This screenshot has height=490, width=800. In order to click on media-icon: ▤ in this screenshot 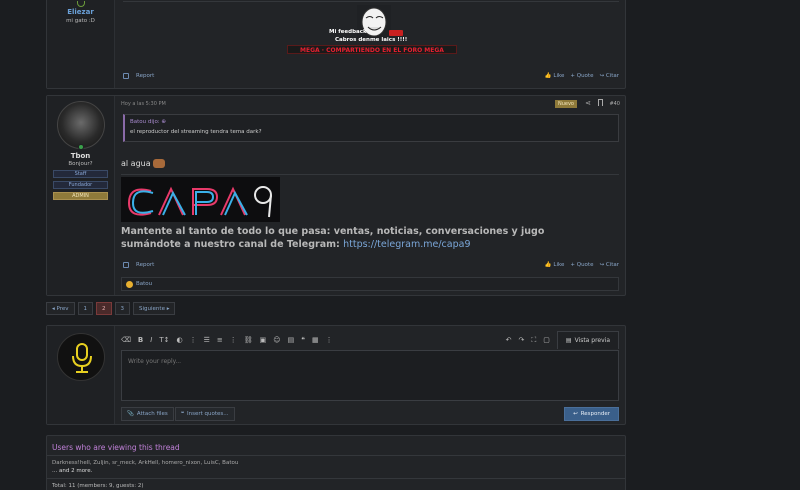, I will do `click(291, 340)`.